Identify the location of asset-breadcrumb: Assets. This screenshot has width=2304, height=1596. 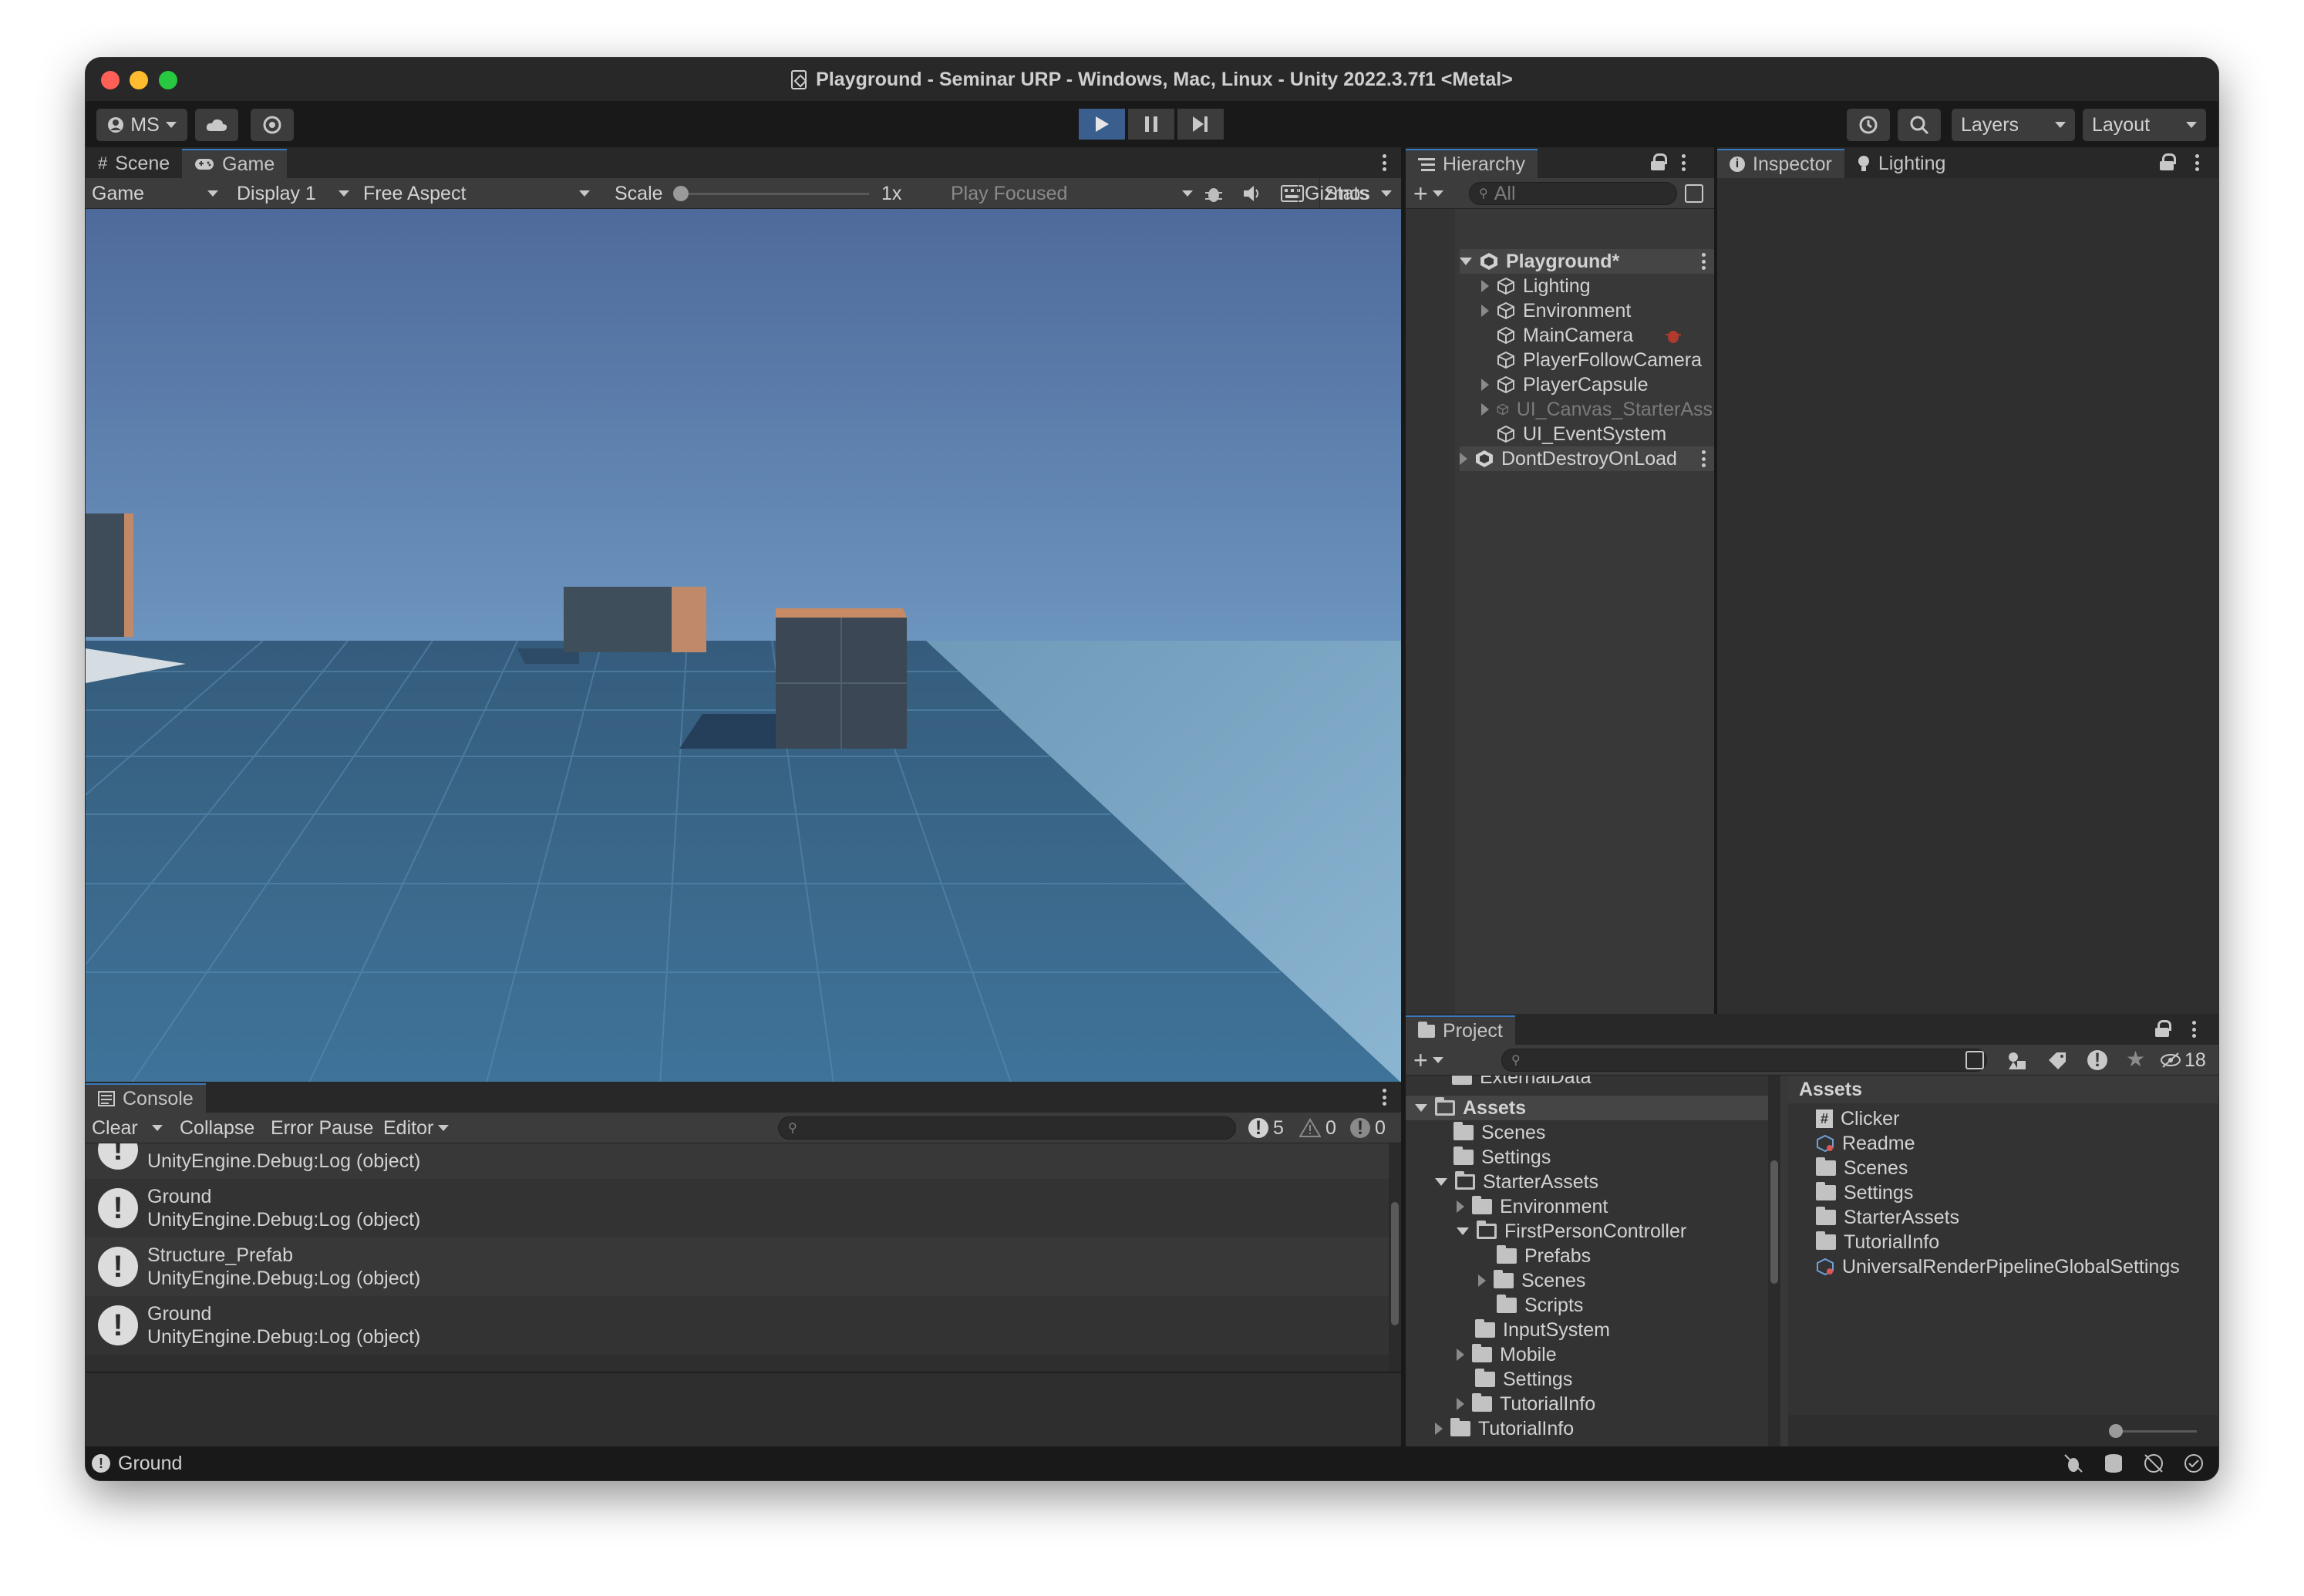
(2003, 1089).